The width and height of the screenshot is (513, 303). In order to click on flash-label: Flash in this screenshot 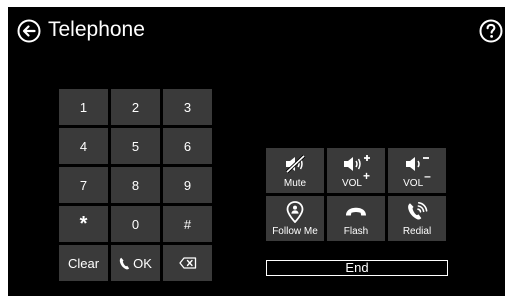, I will do `click(356, 231)`.